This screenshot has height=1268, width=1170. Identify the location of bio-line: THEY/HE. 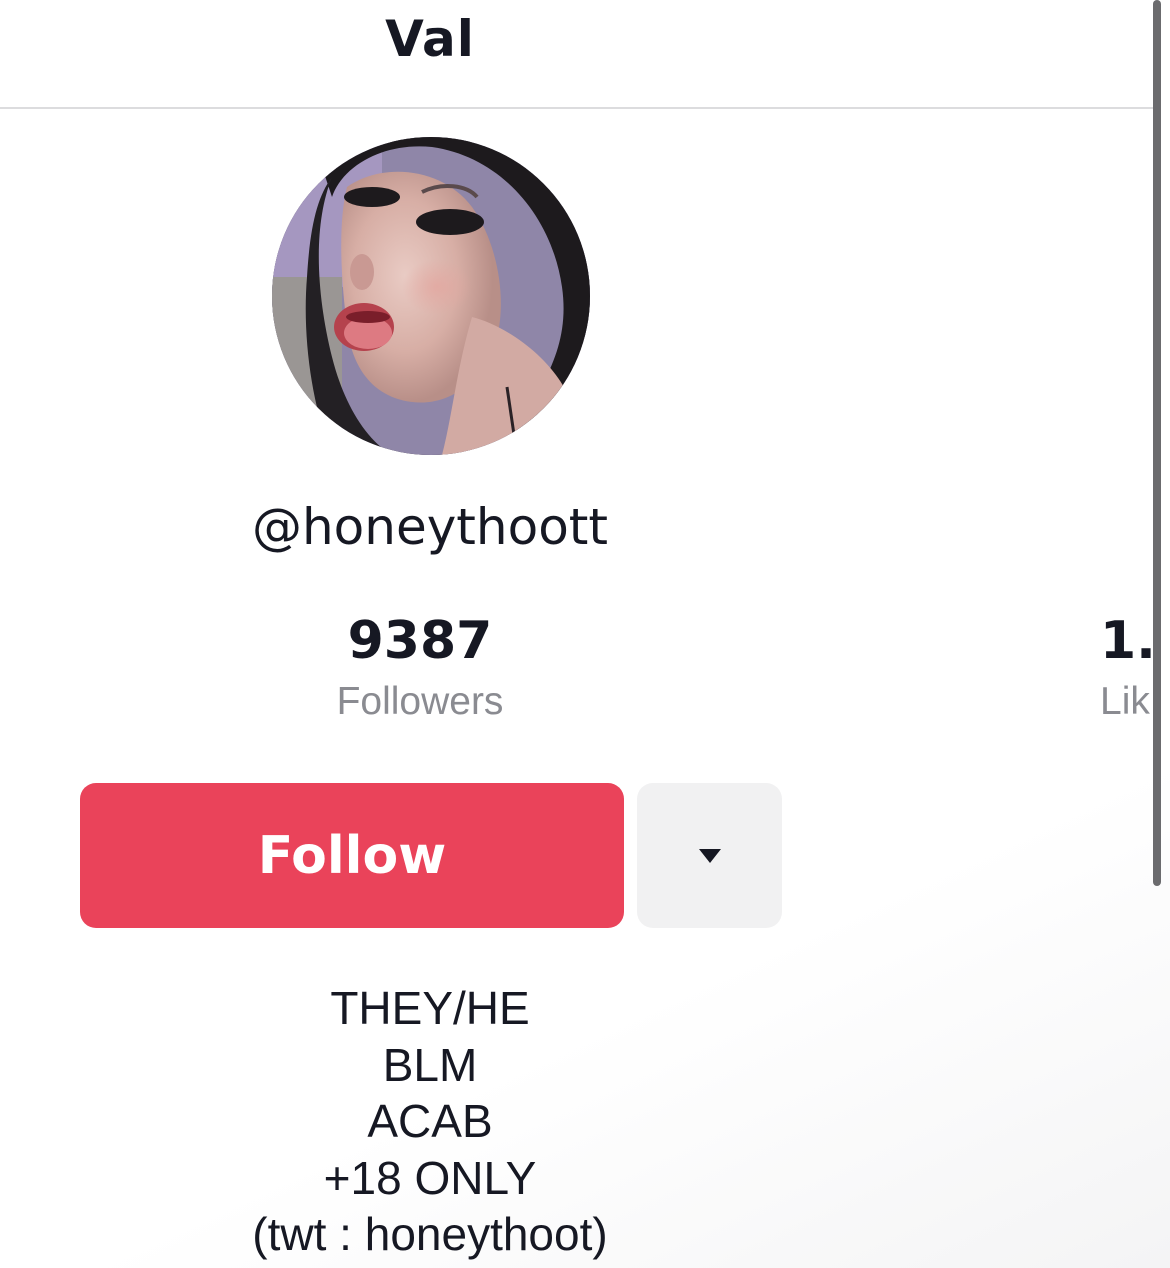
(430, 1008).